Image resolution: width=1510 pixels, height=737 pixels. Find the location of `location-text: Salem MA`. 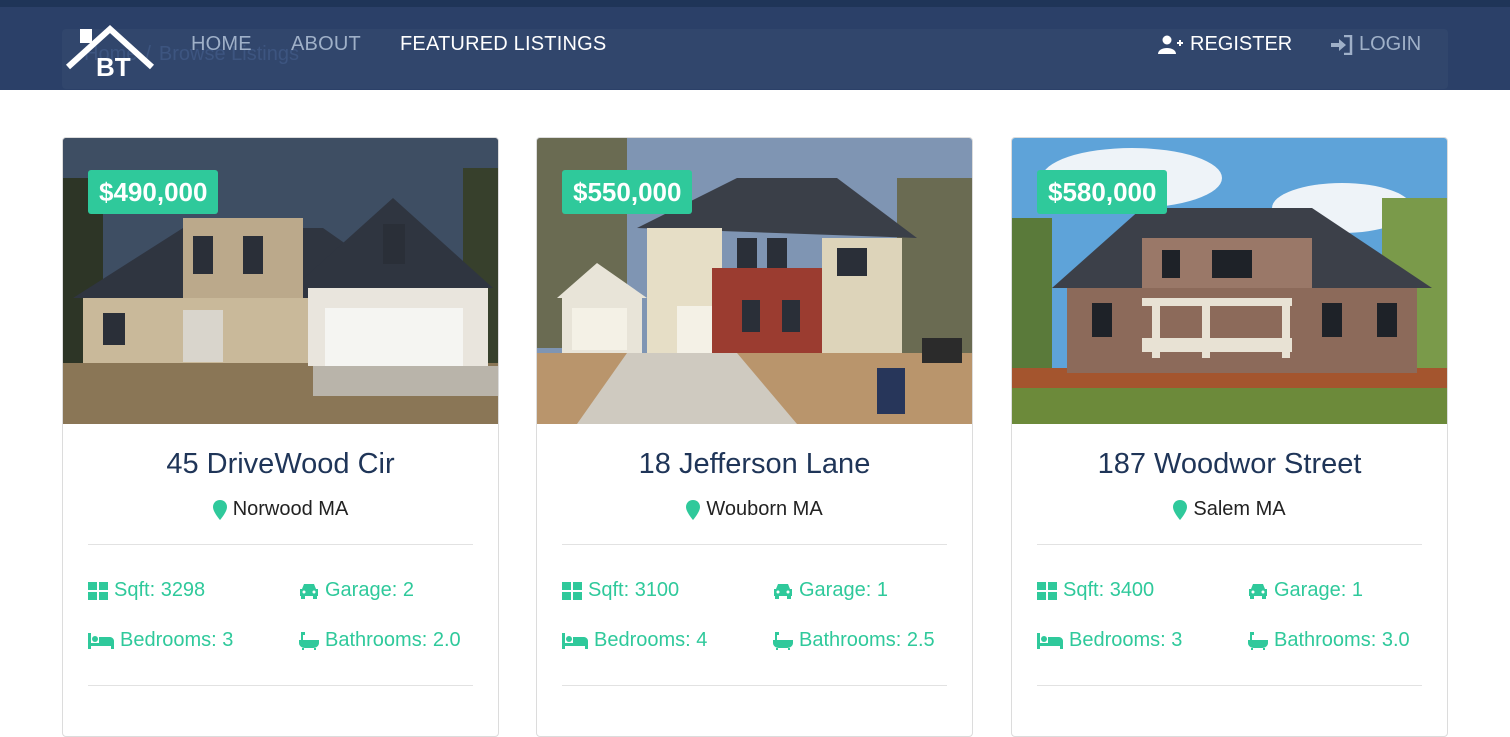

location-text: Salem MA is located at coordinates (1239, 509).